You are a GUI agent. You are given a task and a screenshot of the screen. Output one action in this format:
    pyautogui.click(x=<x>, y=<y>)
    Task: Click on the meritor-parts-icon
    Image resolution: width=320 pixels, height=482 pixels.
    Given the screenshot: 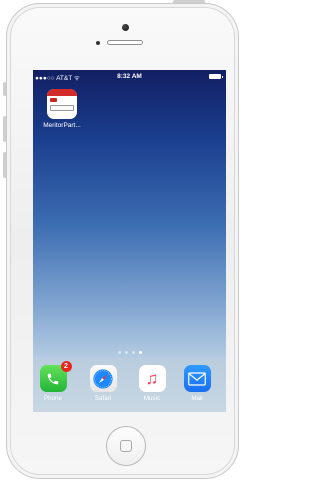 What is the action you would take?
    pyautogui.click(x=62, y=104)
    